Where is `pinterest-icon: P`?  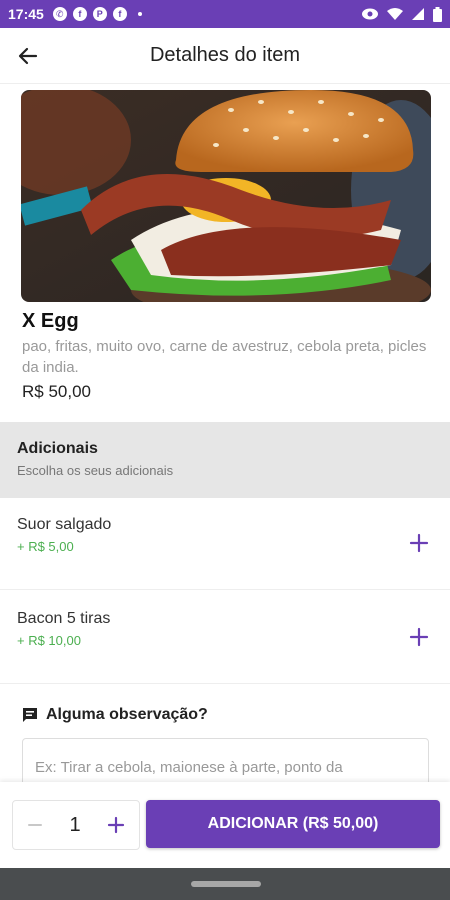 pinterest-icon: P is located at coordinates (99, 14).